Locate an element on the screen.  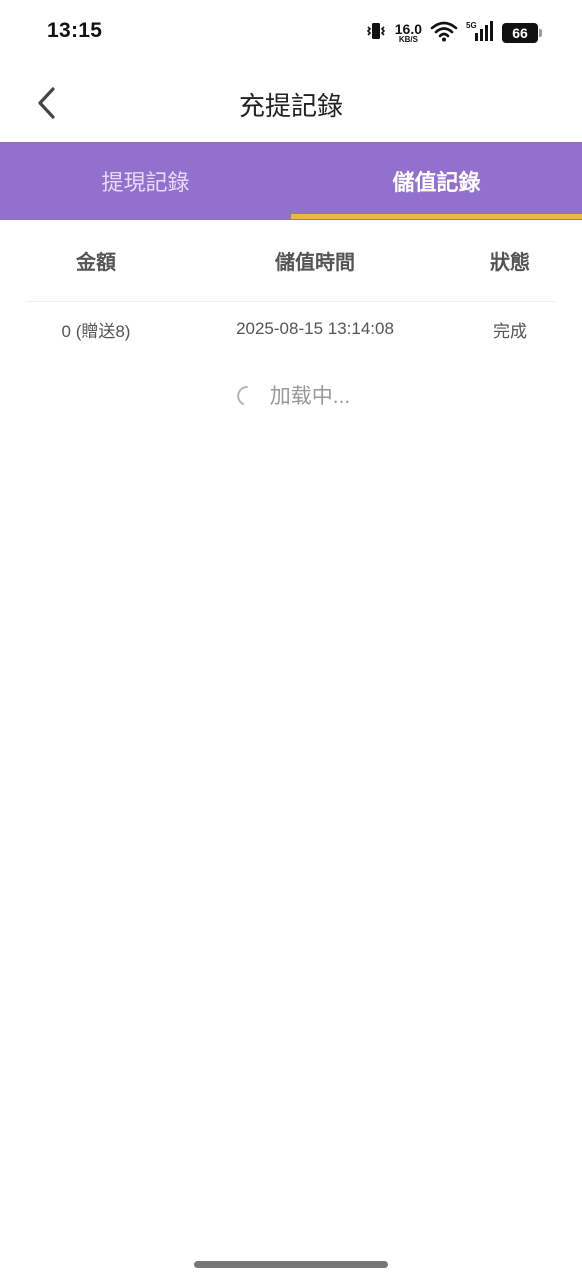
column-header-amount: 金額 is located at coordinates (96, 263).